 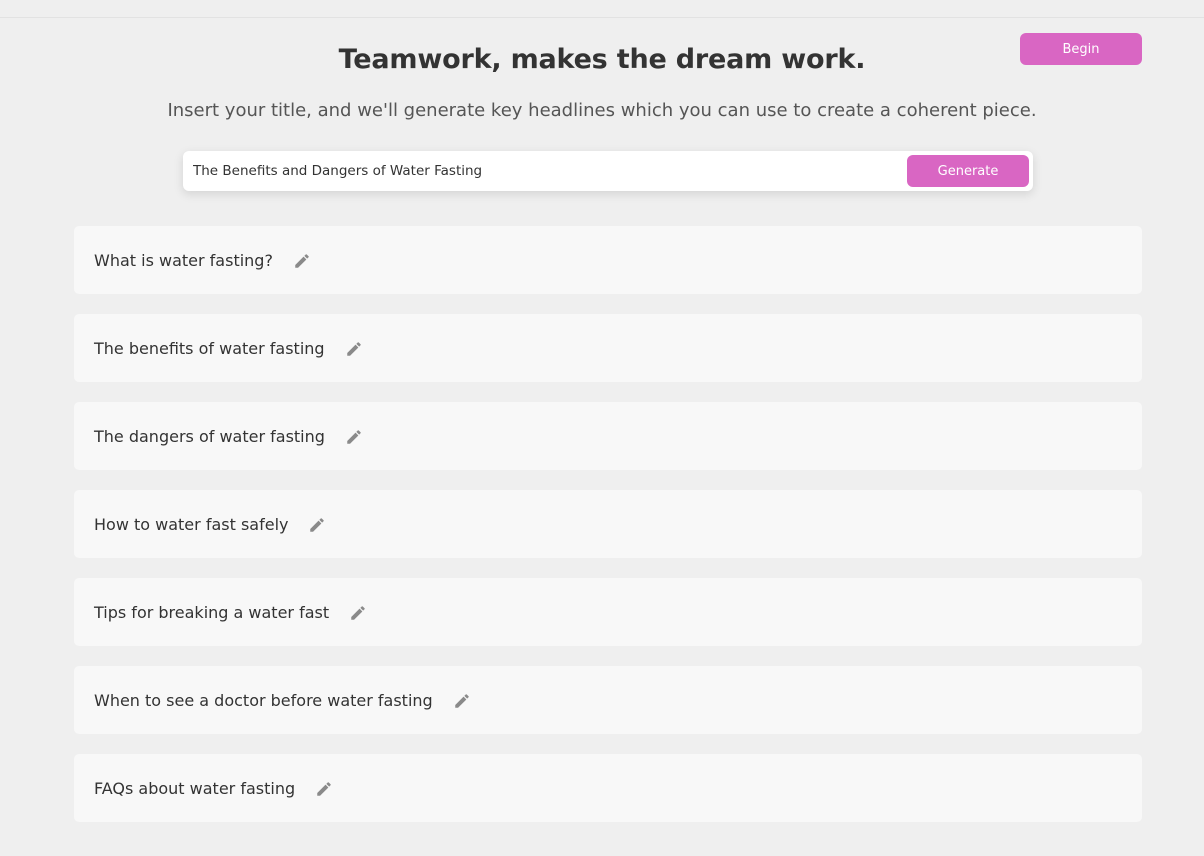 What do you see at coordinates (1081, 49) in the screenshot?
I see `begin-button: Begin` at bounding box center [1081, 49].